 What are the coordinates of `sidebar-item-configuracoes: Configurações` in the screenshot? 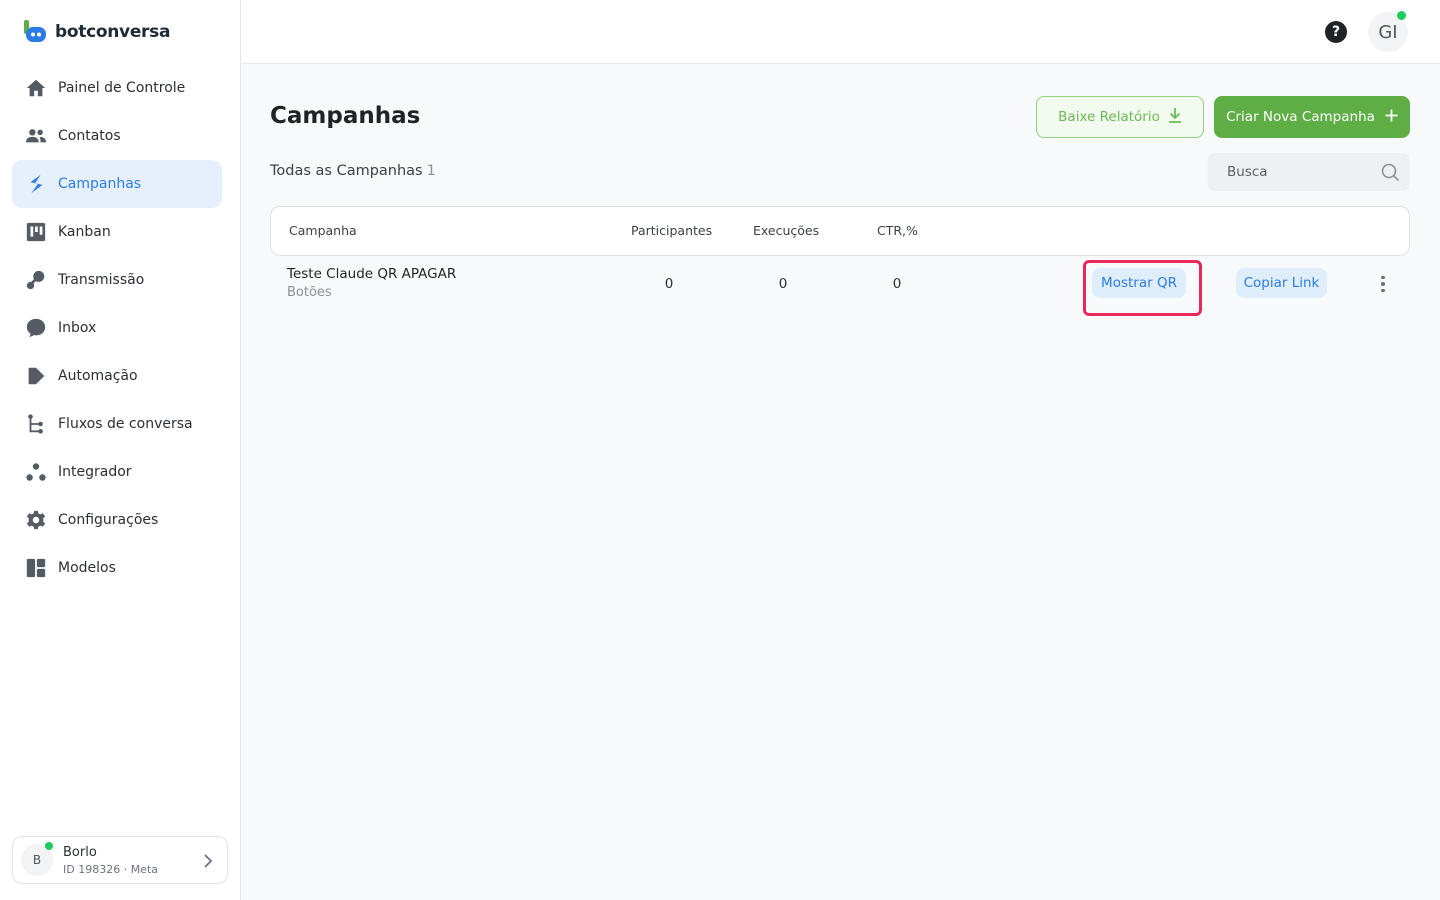 It's located at (117, 520).